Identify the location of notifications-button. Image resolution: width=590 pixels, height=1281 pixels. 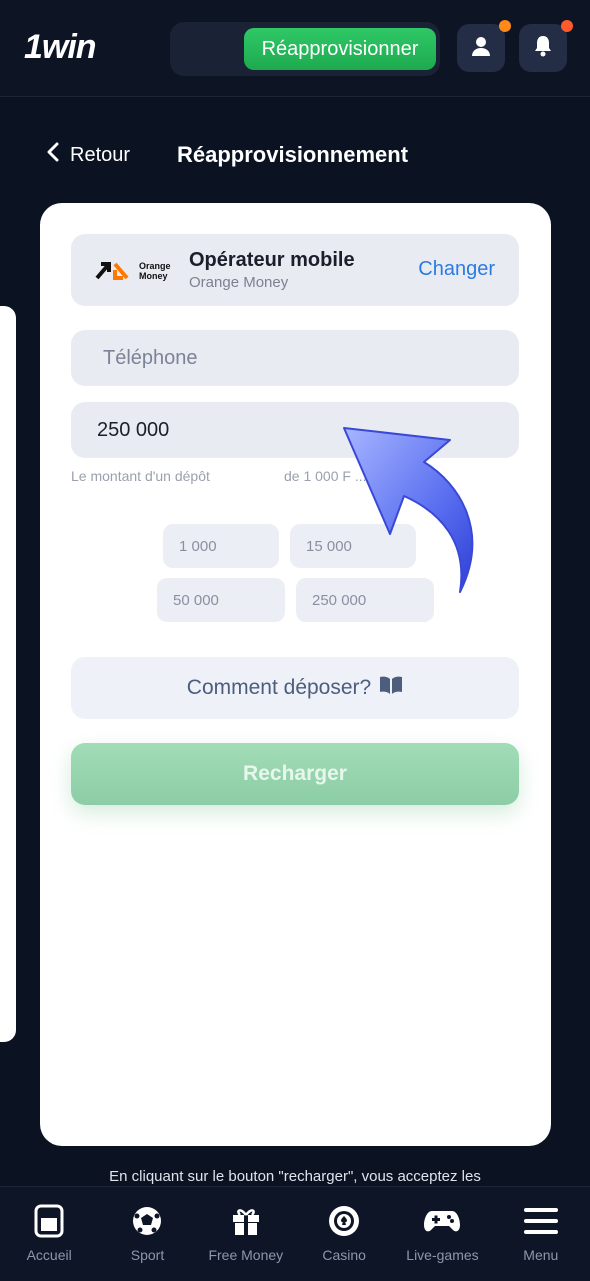
(546, 46).